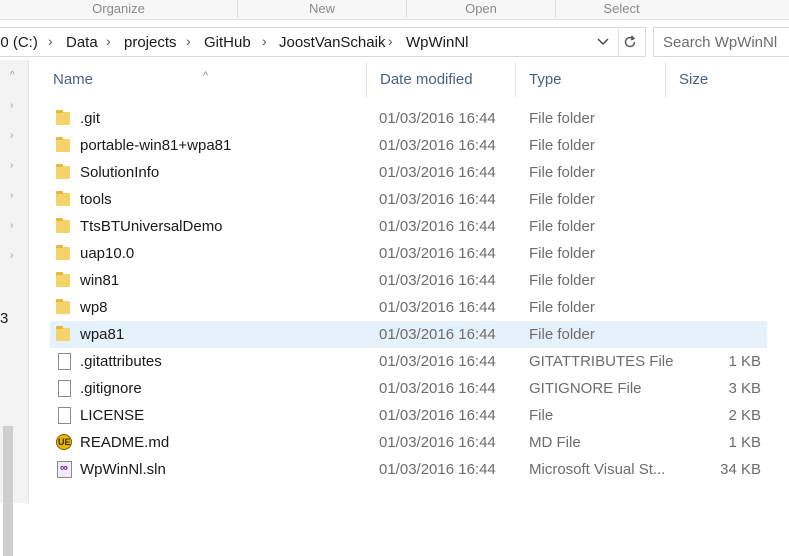 The width and height of the screenshot is (789, 556). I want to click on search-placeholder: Search WpWinNl, so click(720, 42).